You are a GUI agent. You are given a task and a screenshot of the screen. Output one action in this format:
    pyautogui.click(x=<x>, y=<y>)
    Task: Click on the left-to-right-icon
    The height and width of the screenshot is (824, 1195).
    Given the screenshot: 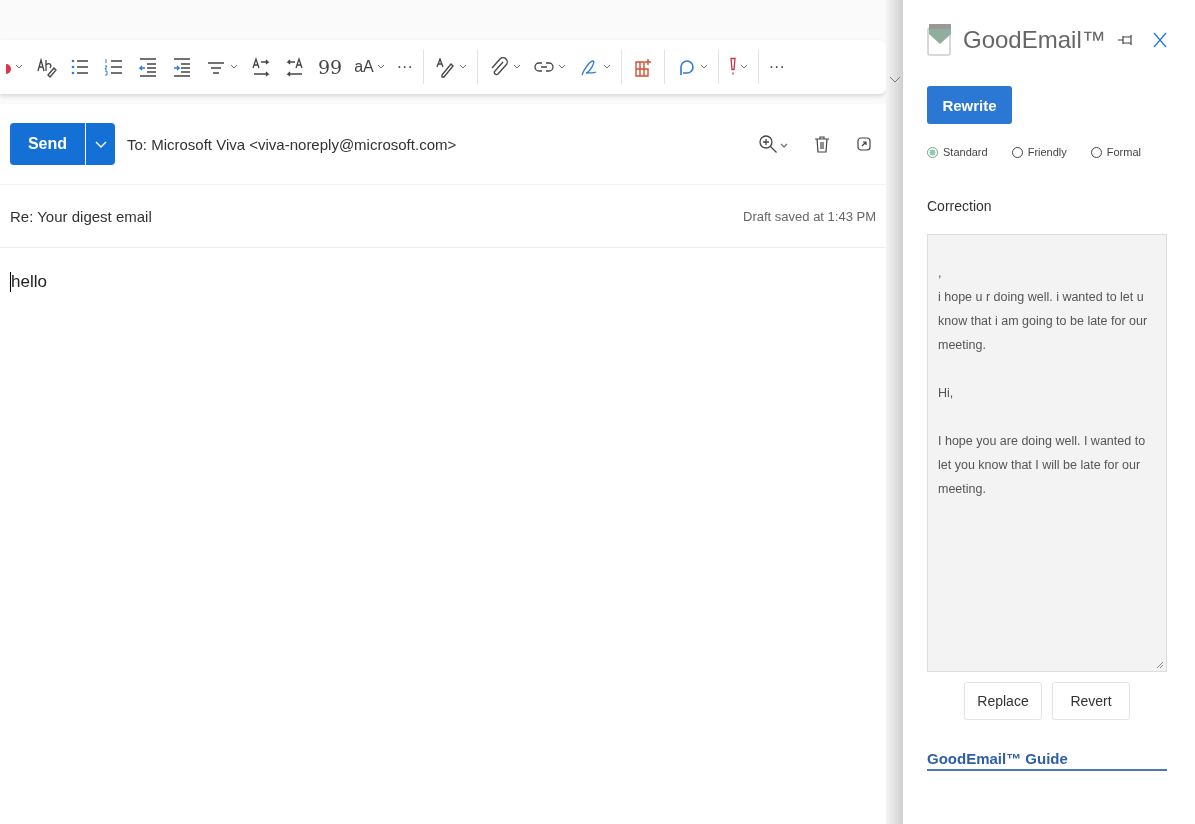 What is the action you would take?
    pyautogui.click(x=261, y=67)
    